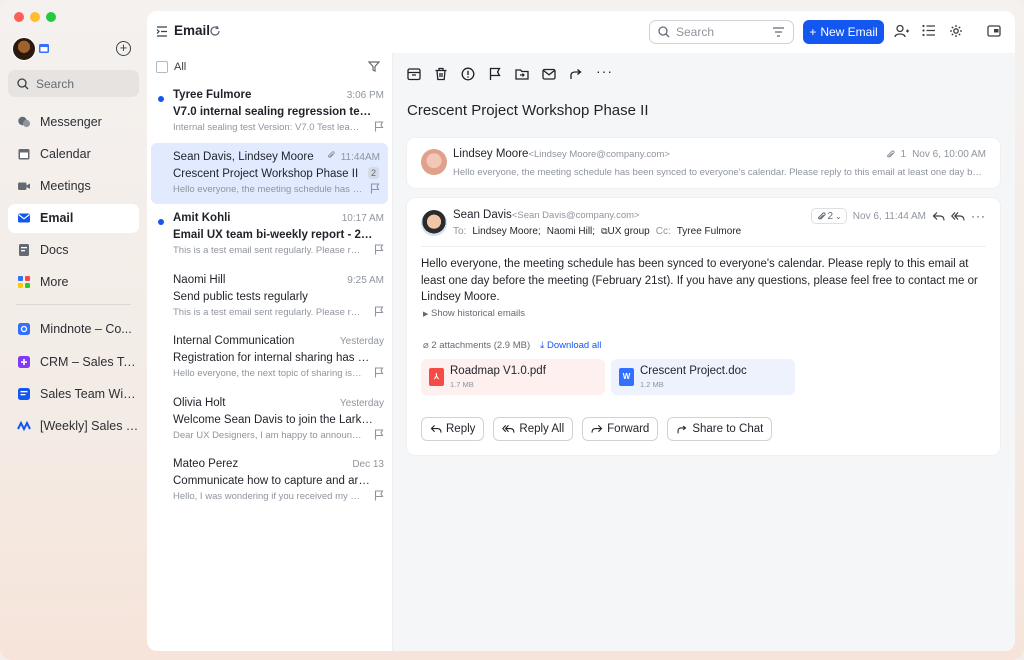 This screenshot has width=1024, height=660. What do you see at coordinates (269, 67) in the screenshot?
I see `list-header: All` at bounding box center [269, 67].